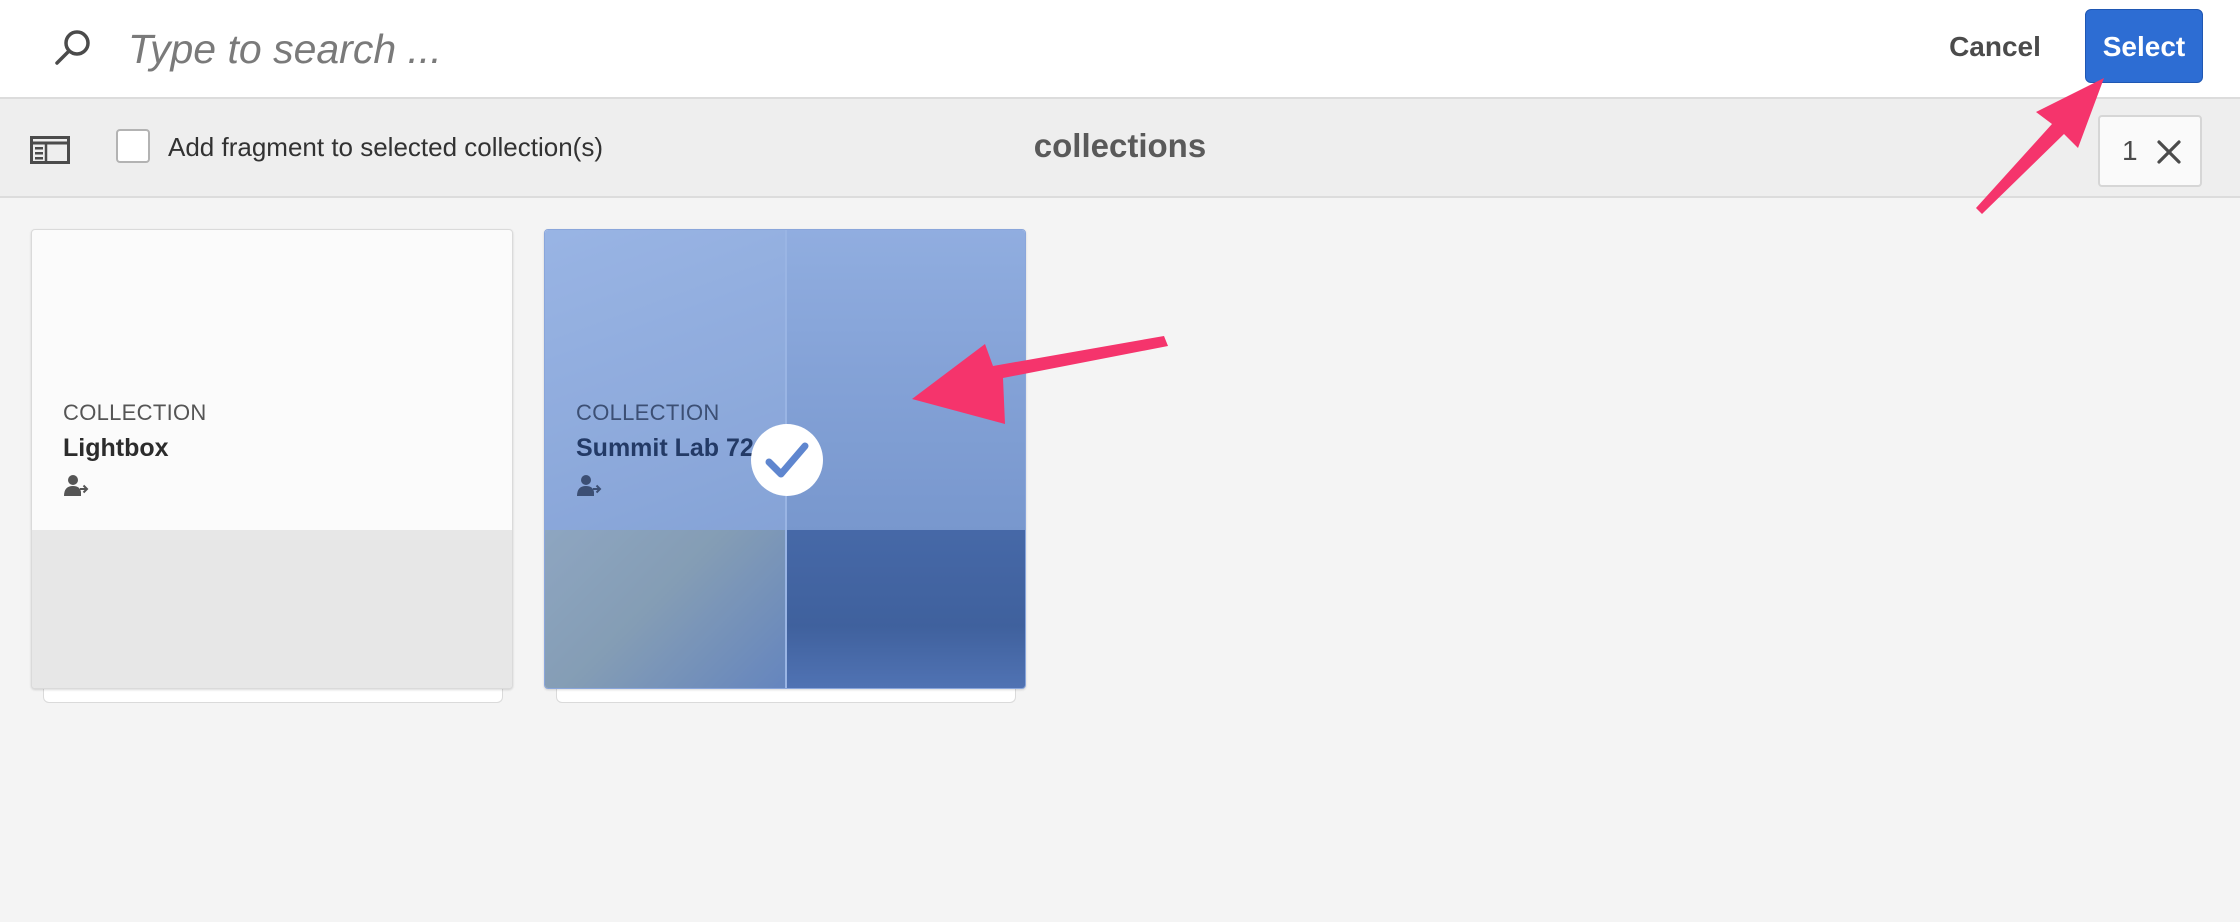 The image size is (2240, 922). I want to click on checkmark-icon, so click(787, 460).